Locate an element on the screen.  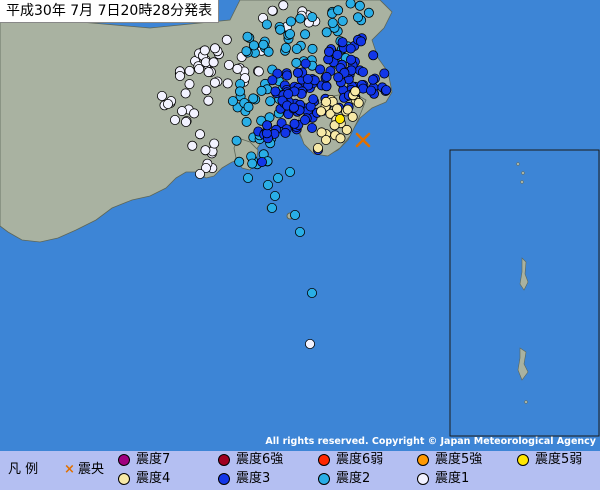
intensity-2-swatch-icon is located at coordinates (324, 479).